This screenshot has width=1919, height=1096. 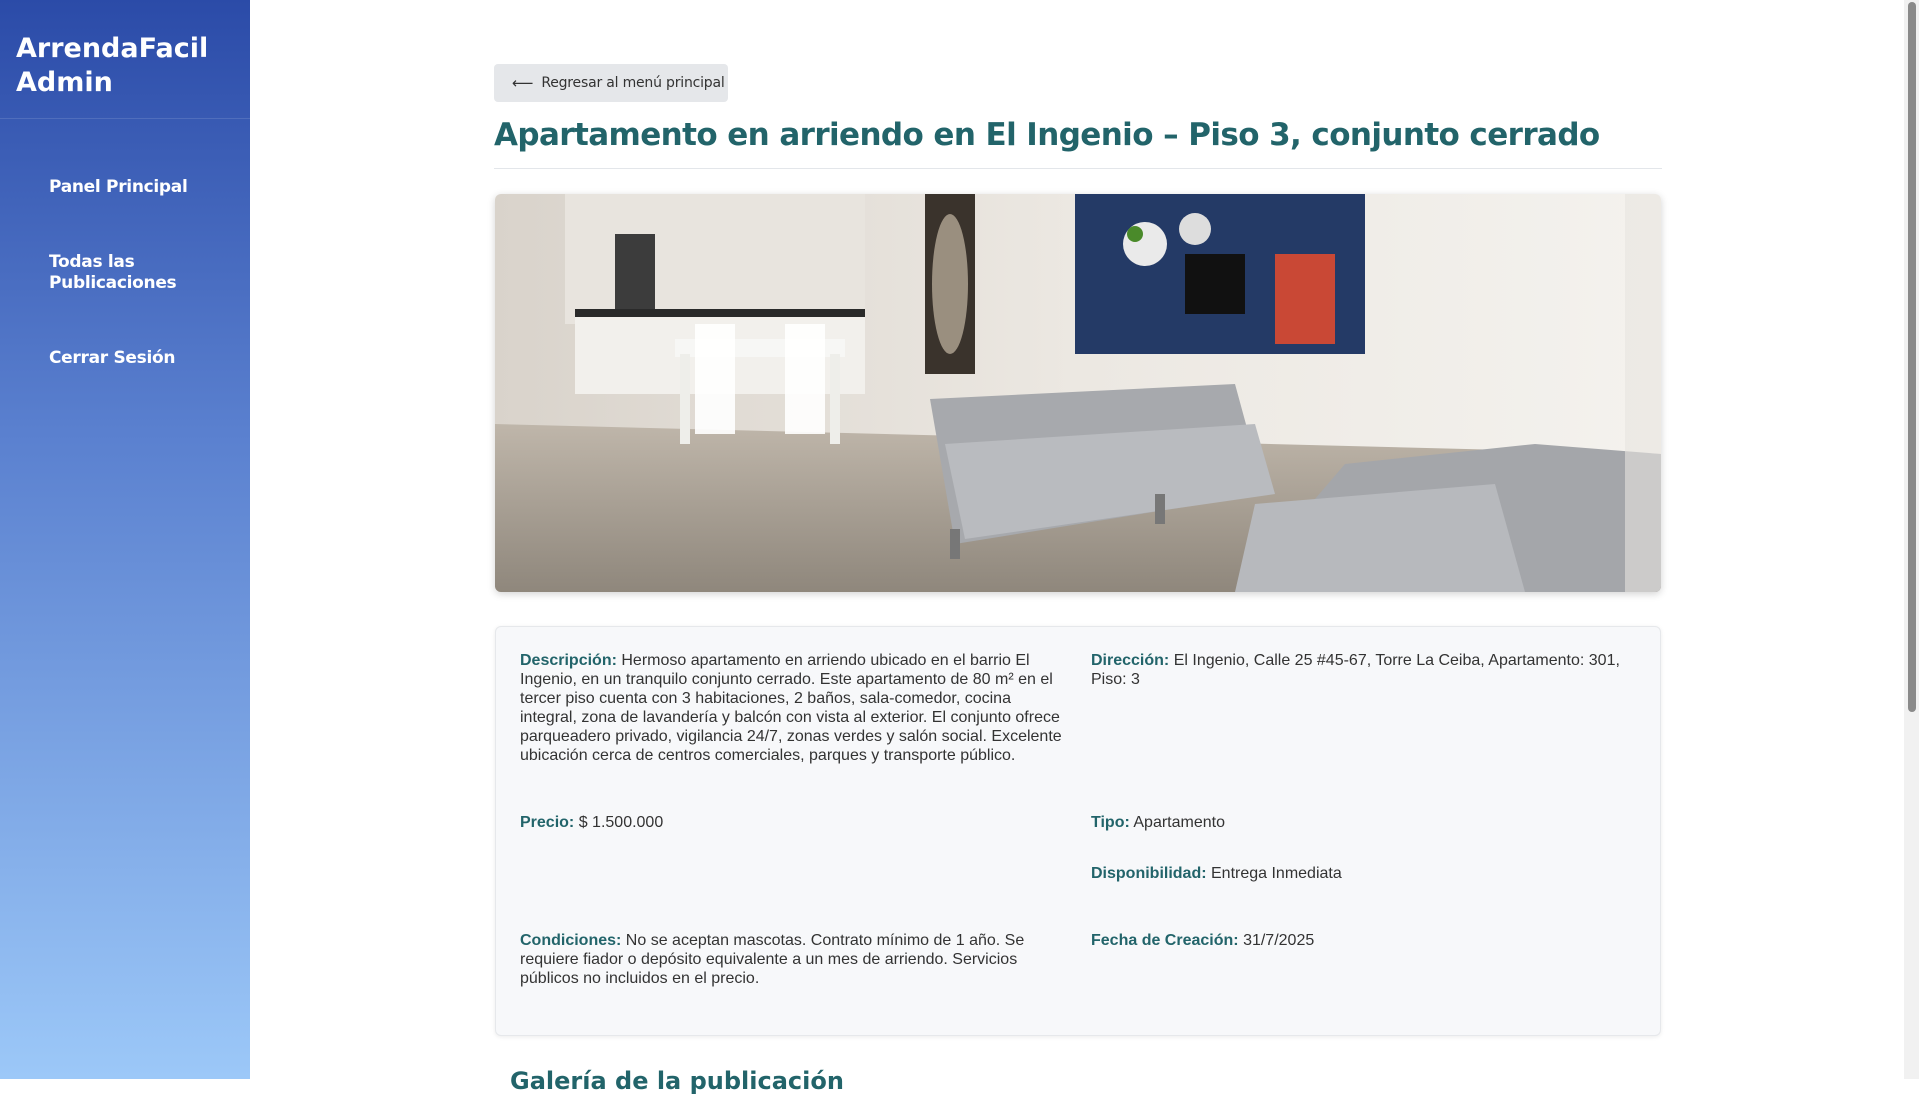 What do you see at coordinates (523, 83) in the screenshot?
I see `arrow-left-icon: ⟵` at bounding box center [523, 83].